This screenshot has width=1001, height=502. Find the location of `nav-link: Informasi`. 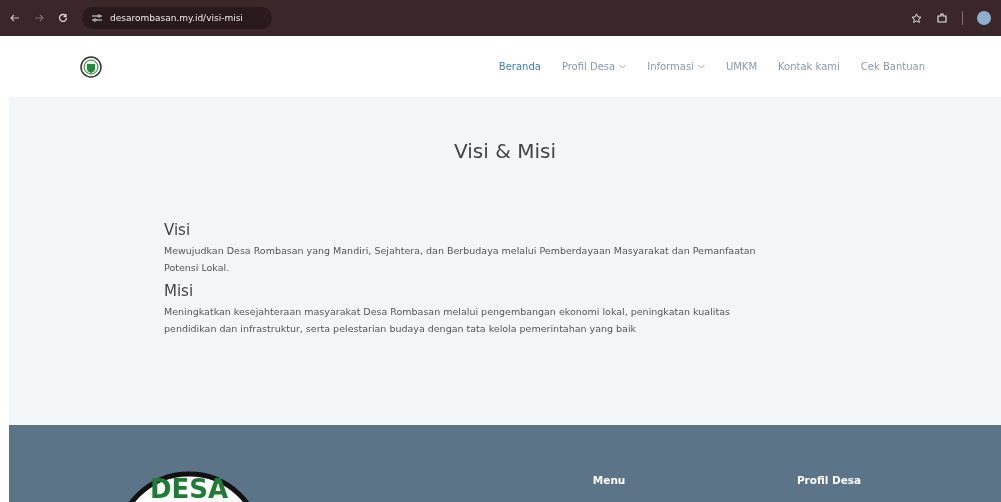

nav-link: Informasi is located at coordinates (676, 66).